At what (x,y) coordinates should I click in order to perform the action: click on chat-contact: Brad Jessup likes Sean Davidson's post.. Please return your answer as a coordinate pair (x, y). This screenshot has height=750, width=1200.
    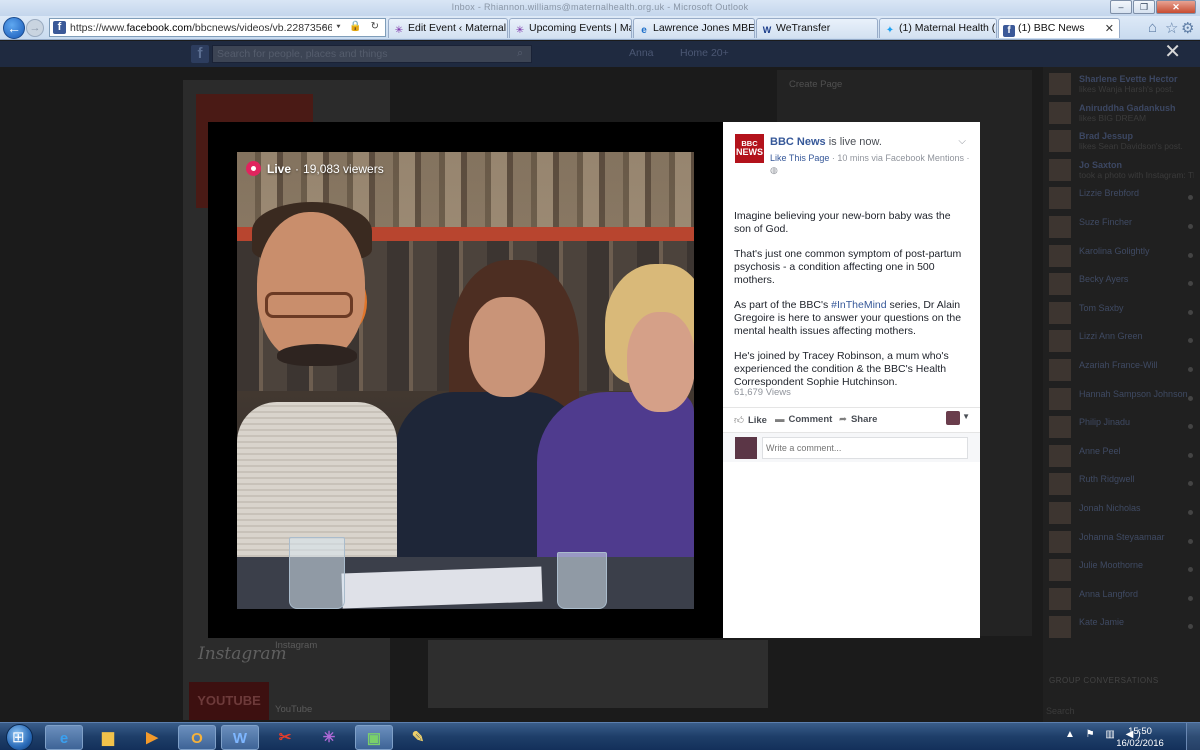
    Looking at the image, I should click on (1124, 141).